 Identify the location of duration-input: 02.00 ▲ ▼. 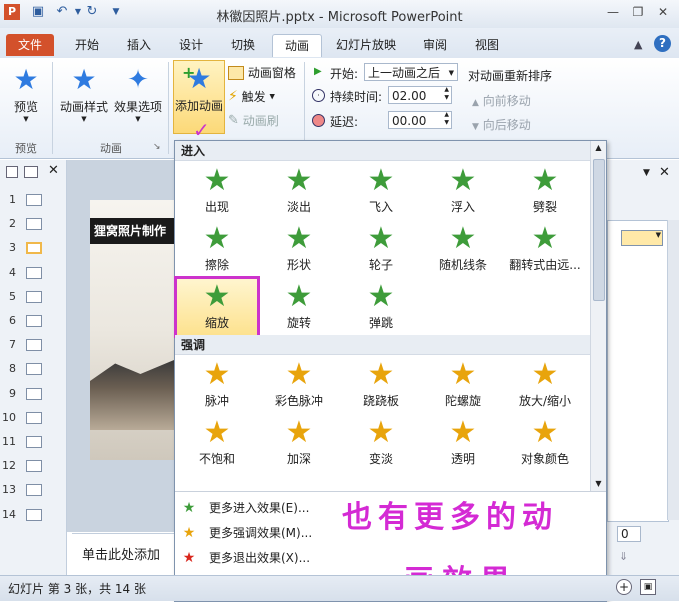
(420, 95).